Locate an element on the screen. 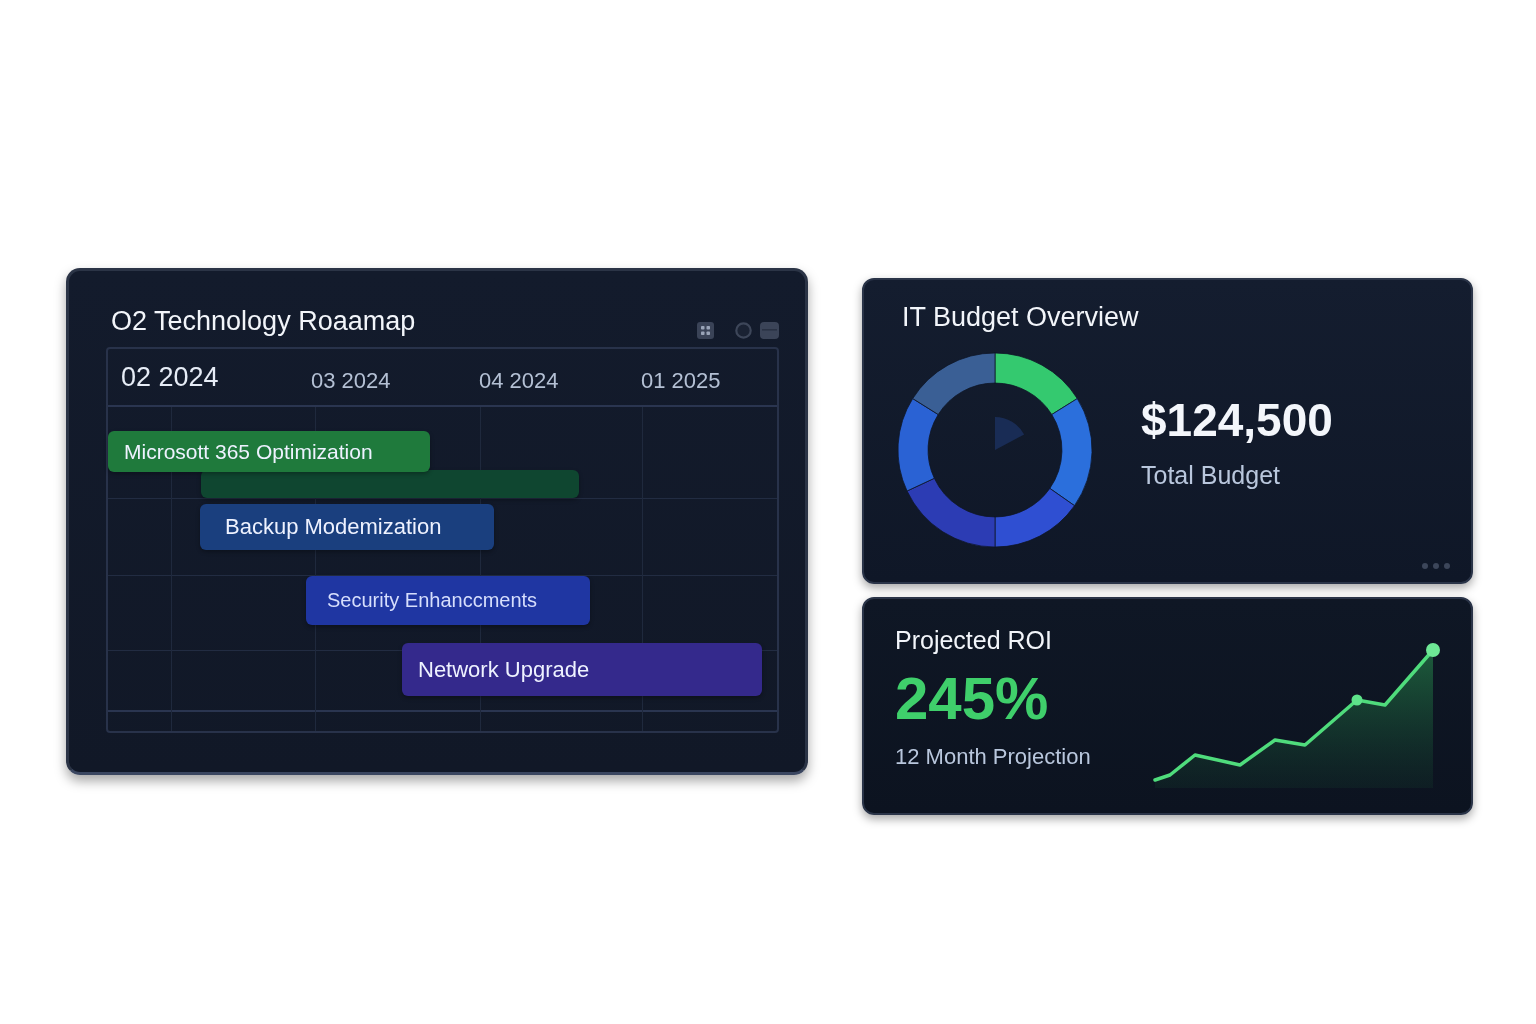 The width and height of the screenshot is (1536, 1024). grid-icon is located at coordinates (705, 330).